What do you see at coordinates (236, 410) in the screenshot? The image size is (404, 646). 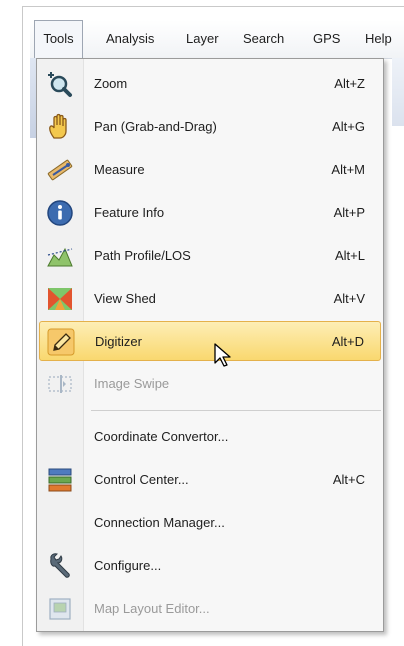 I see `menu-separator` at bounding box center [236, 410].